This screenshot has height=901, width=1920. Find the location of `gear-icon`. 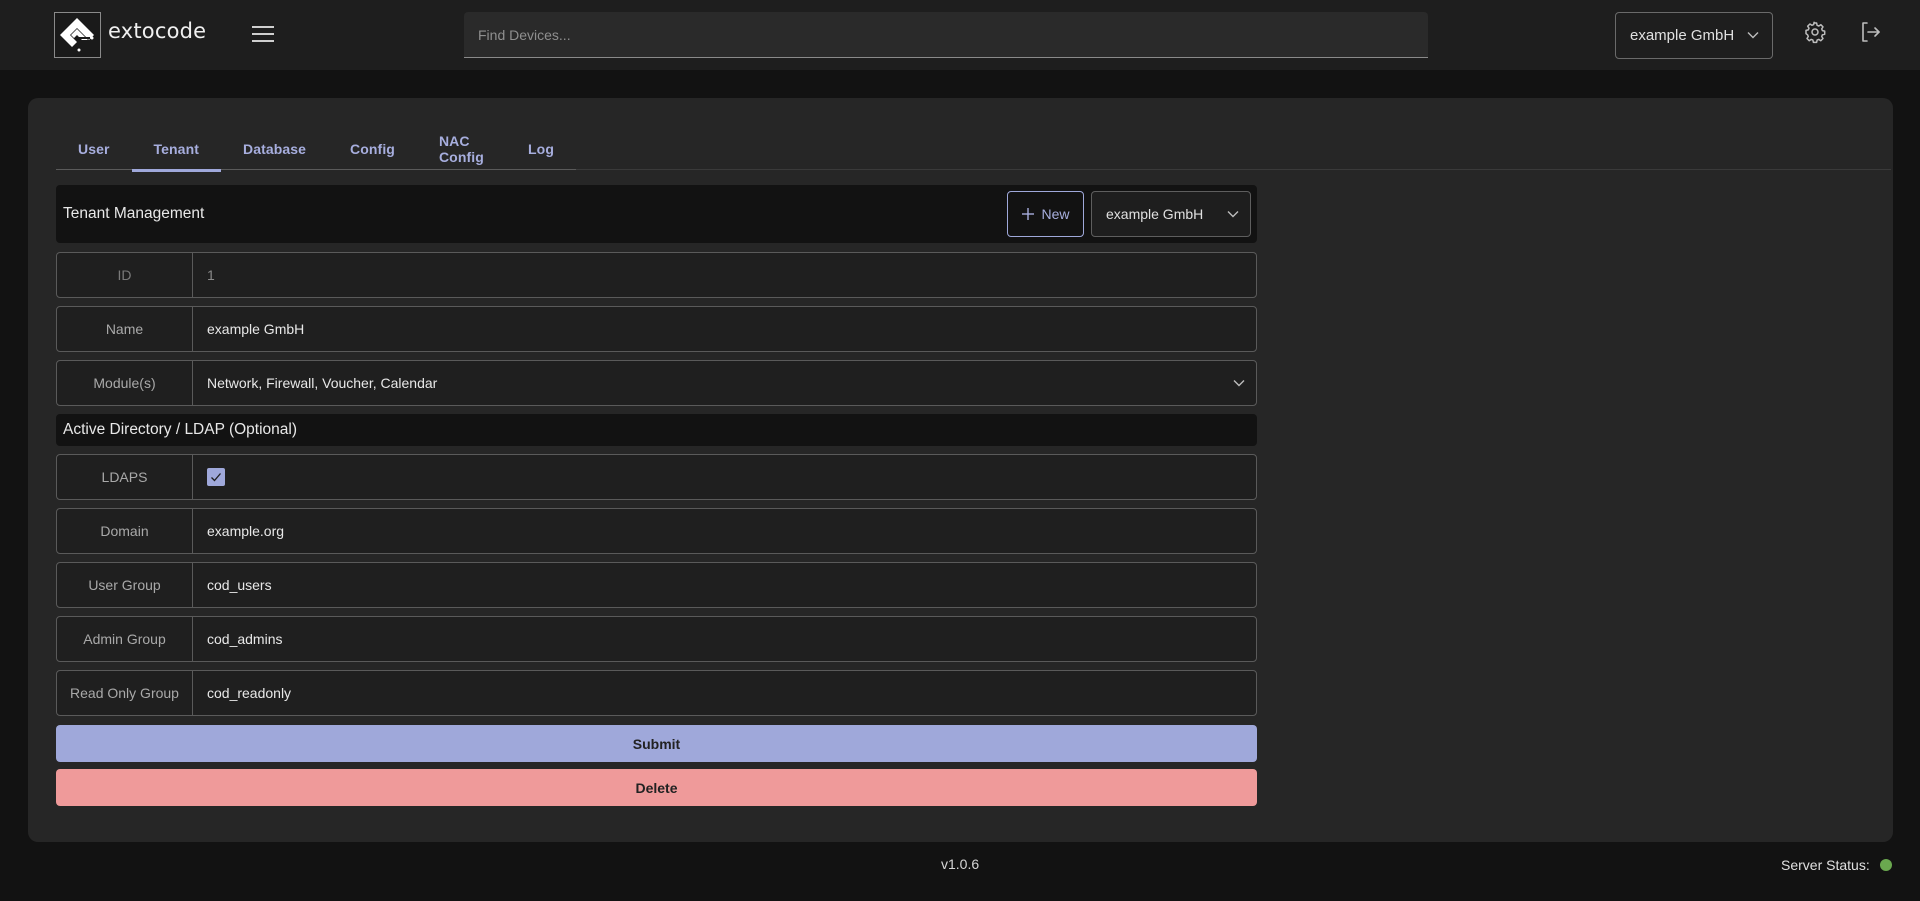

gear-icon is located at coordinates (1815, 32).